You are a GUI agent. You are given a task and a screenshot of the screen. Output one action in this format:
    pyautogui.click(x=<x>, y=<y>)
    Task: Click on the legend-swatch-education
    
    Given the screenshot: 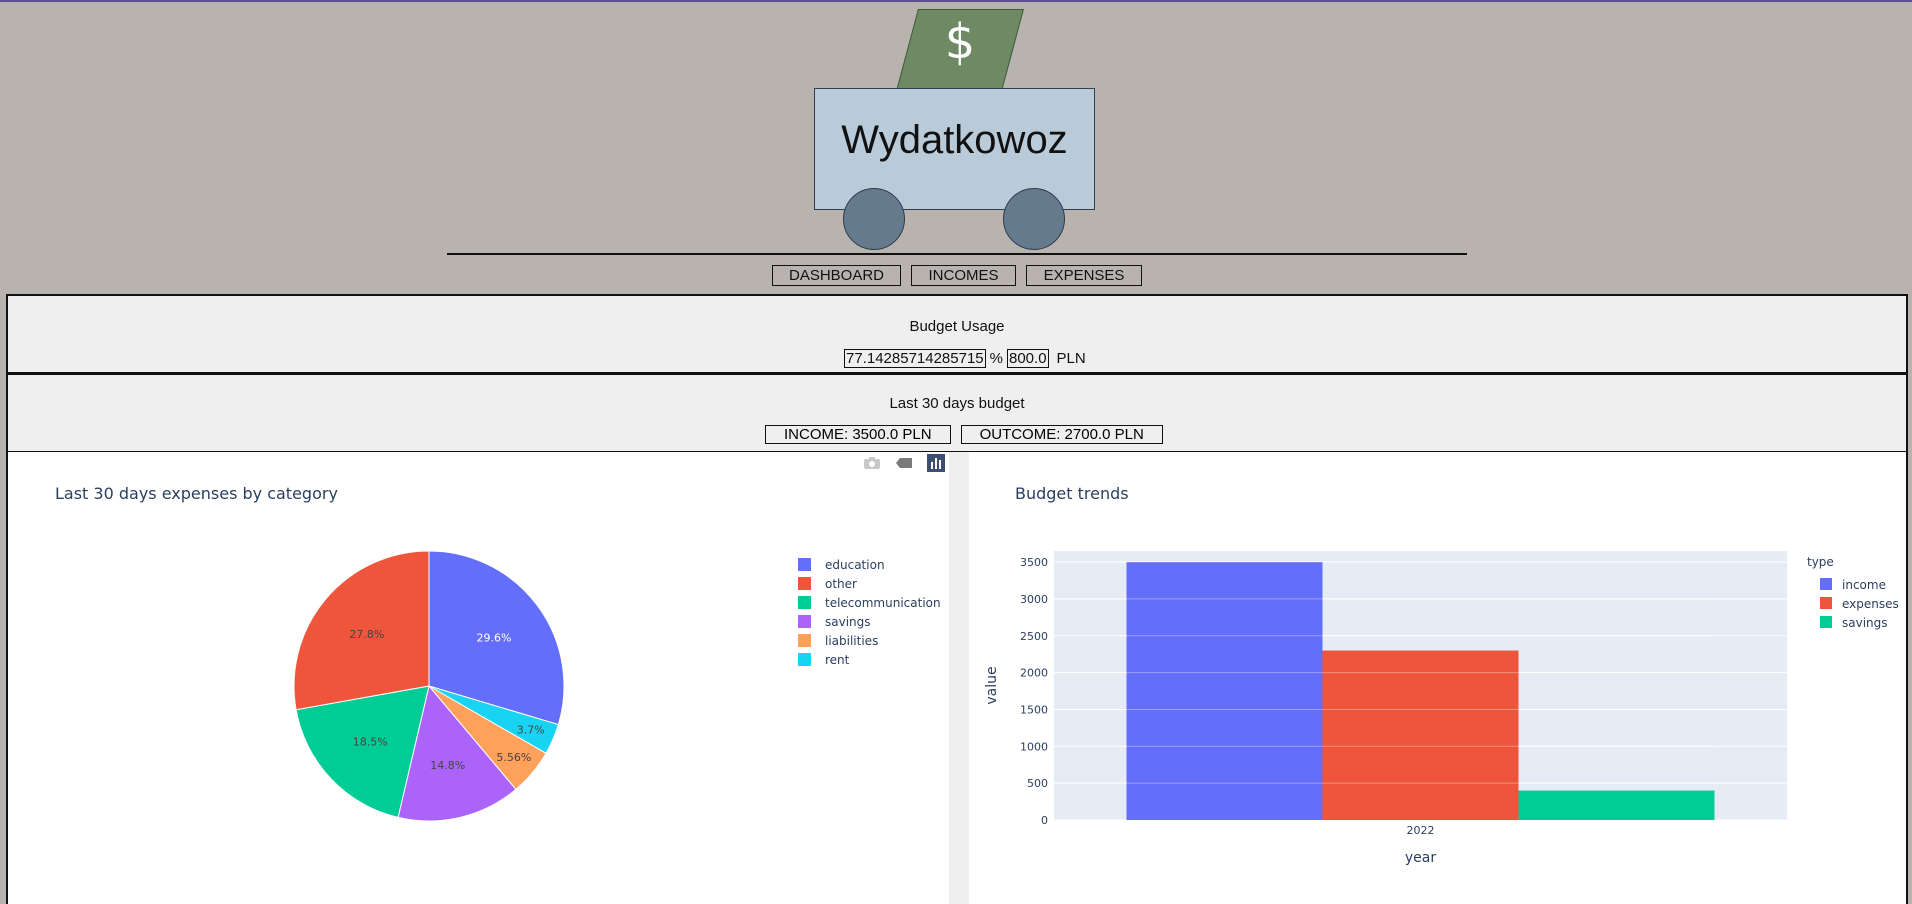 What is the action you would take?
    pyautogui.click(x=804, y=564)
    